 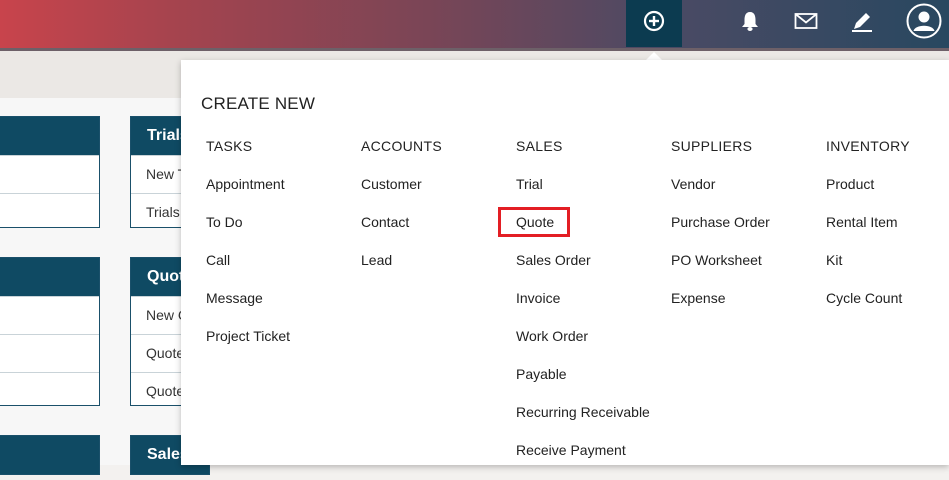 I want to click on menu-item-receive-payment: Receive Payment, so click(x=583, y=461).